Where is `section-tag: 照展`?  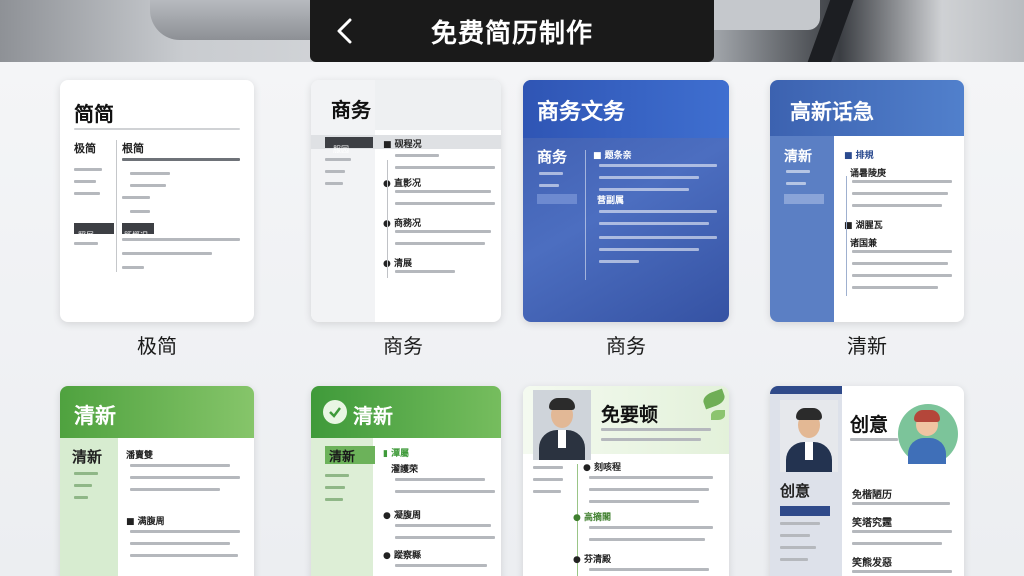
section-tag: 照展 is located at coordinates (94, 231).